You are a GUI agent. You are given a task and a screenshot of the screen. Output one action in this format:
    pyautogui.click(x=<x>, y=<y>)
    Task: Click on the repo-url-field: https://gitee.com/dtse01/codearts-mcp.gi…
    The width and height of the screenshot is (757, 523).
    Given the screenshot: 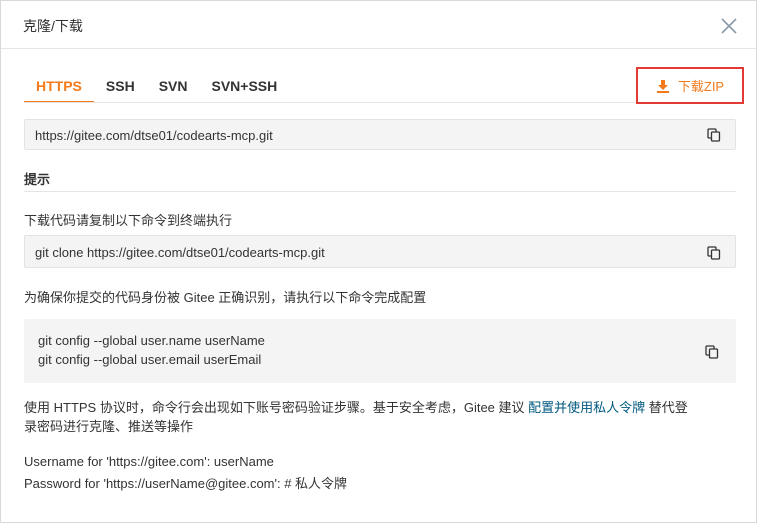 What is the action you would take?
    pyautogui.click(x=380, y=134)
    